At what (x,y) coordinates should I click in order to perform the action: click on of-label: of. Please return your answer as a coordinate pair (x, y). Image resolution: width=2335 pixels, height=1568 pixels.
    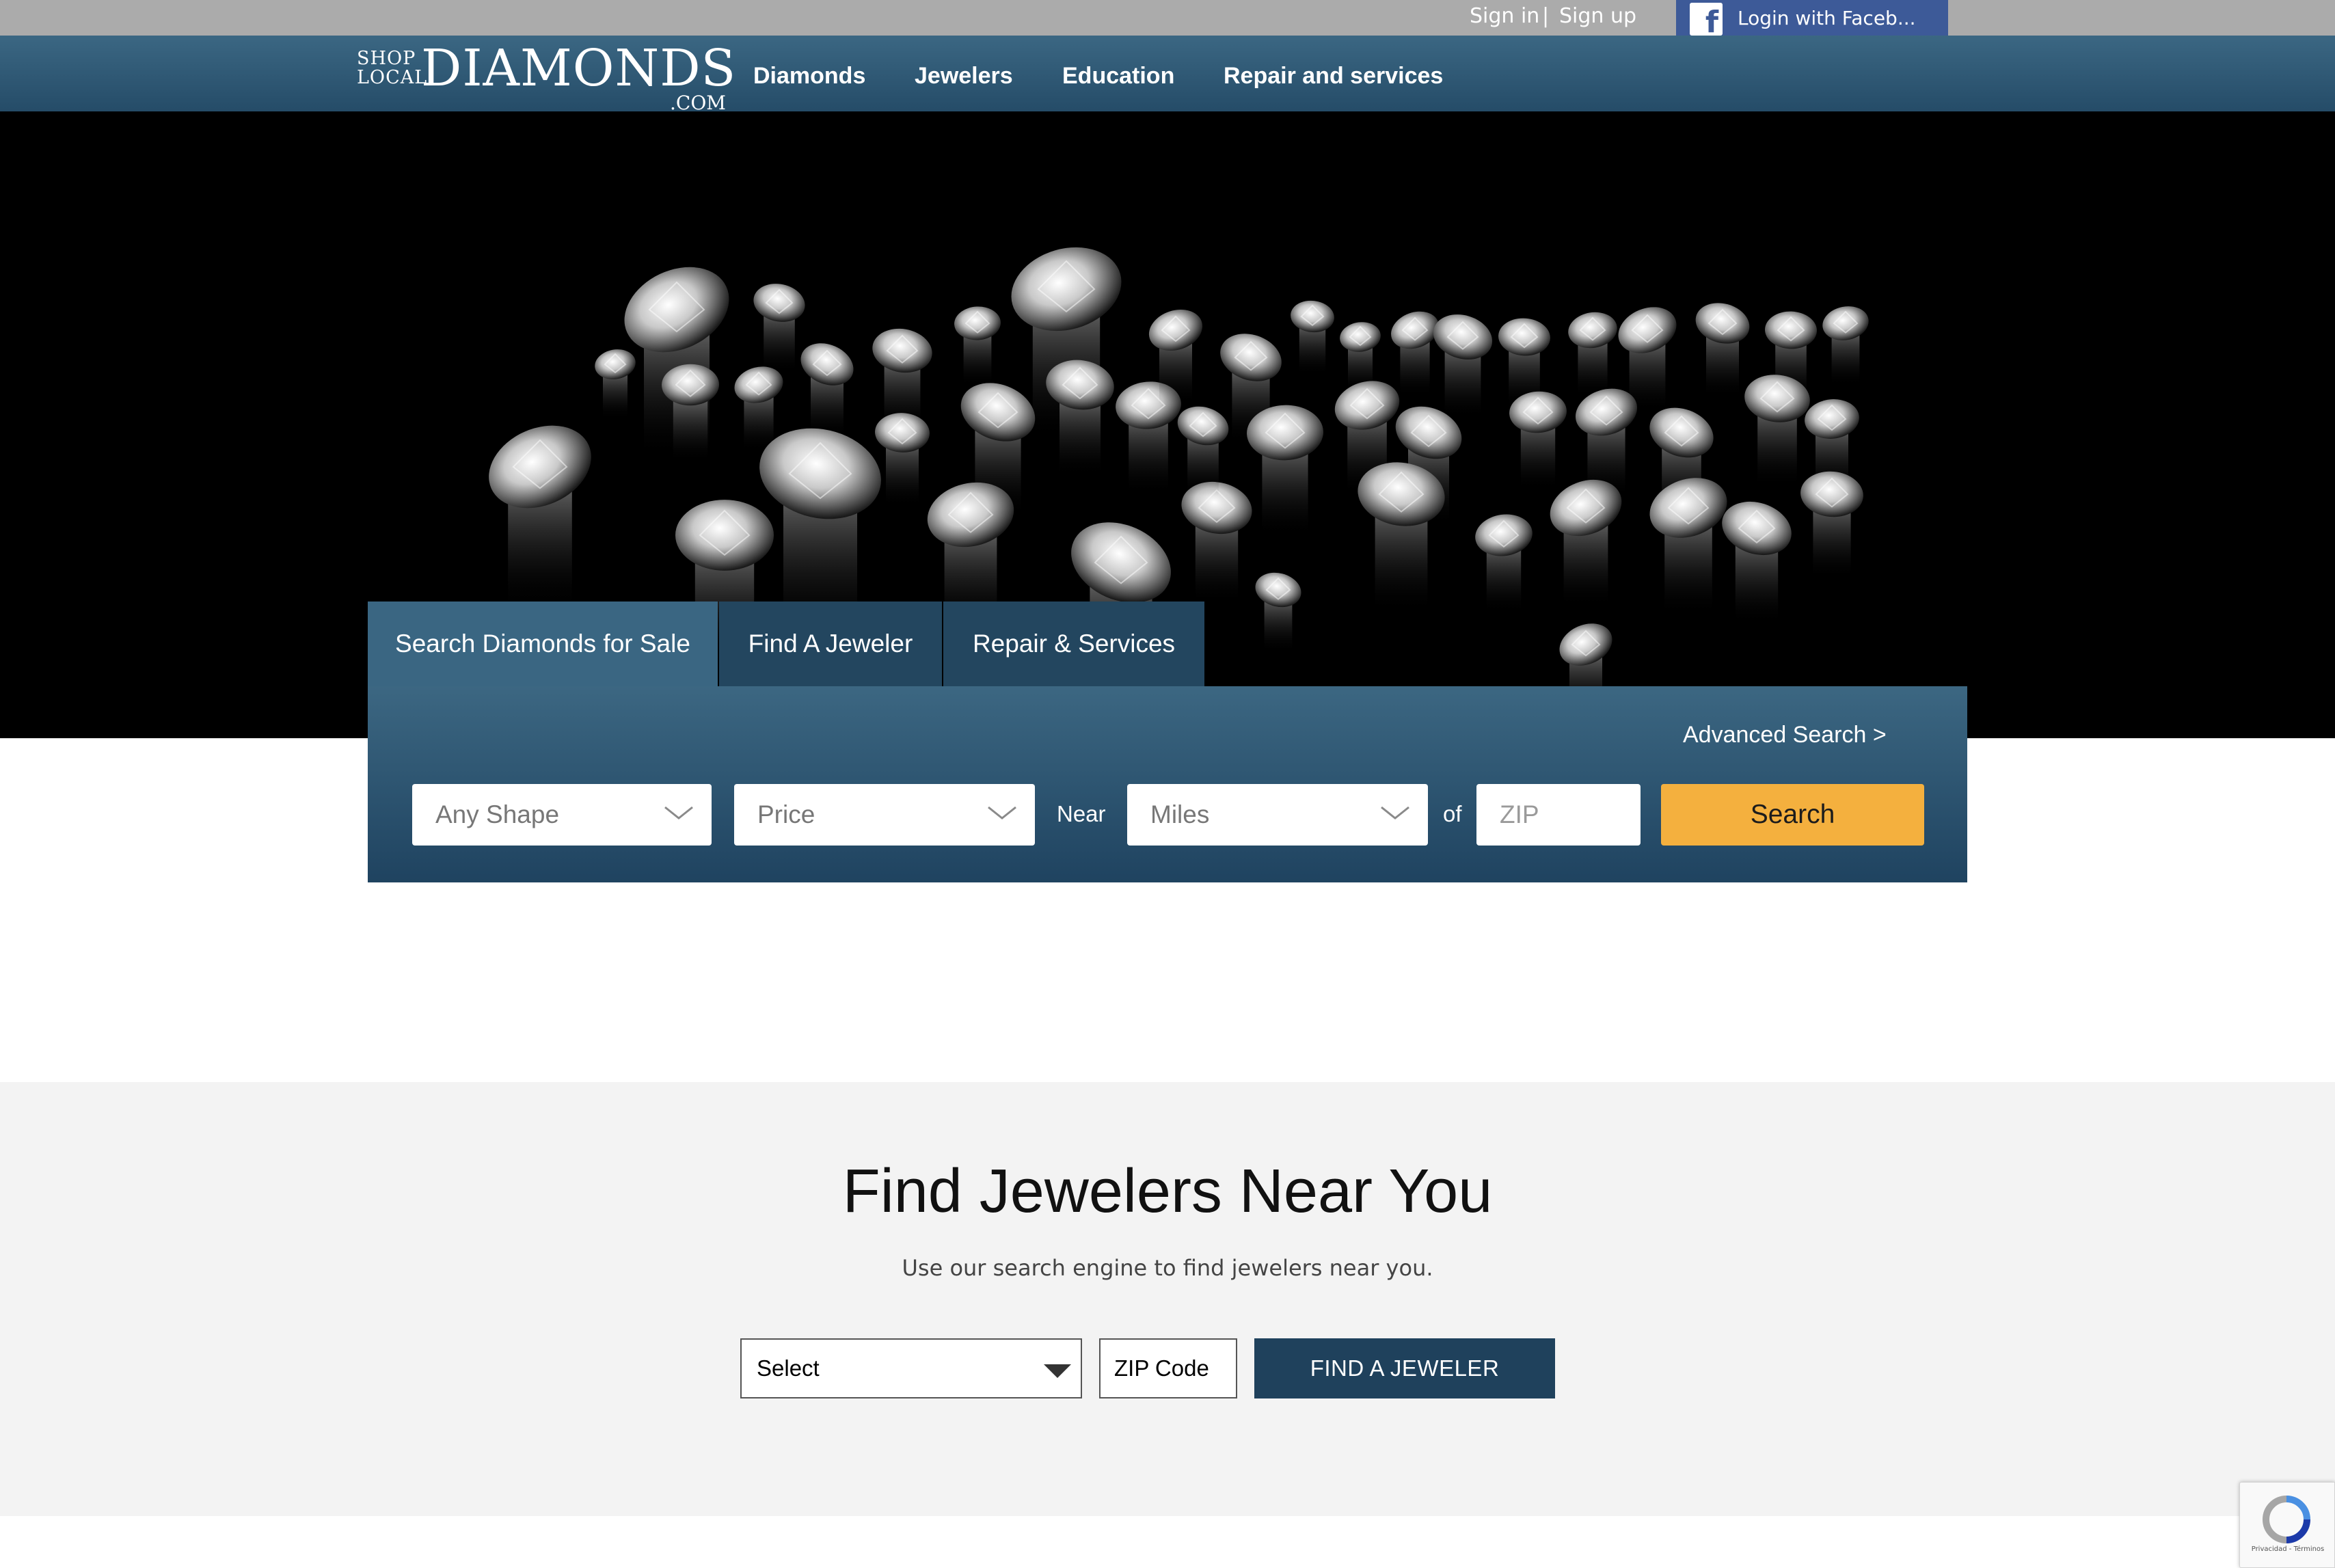
    Looking at the image, I should click on (1452, 813).